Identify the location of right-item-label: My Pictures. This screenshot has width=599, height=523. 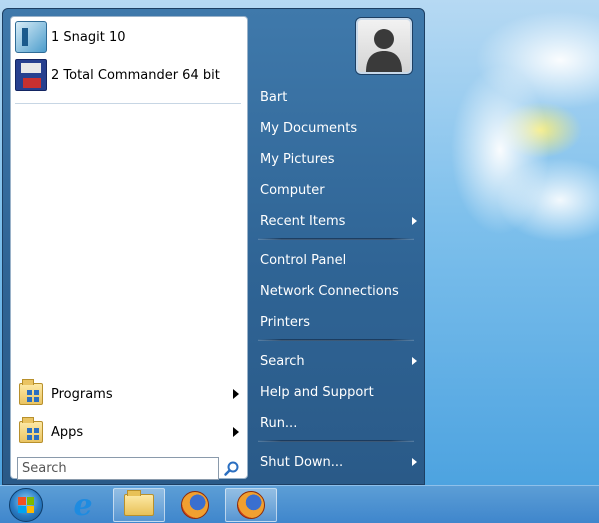
(297, 159).